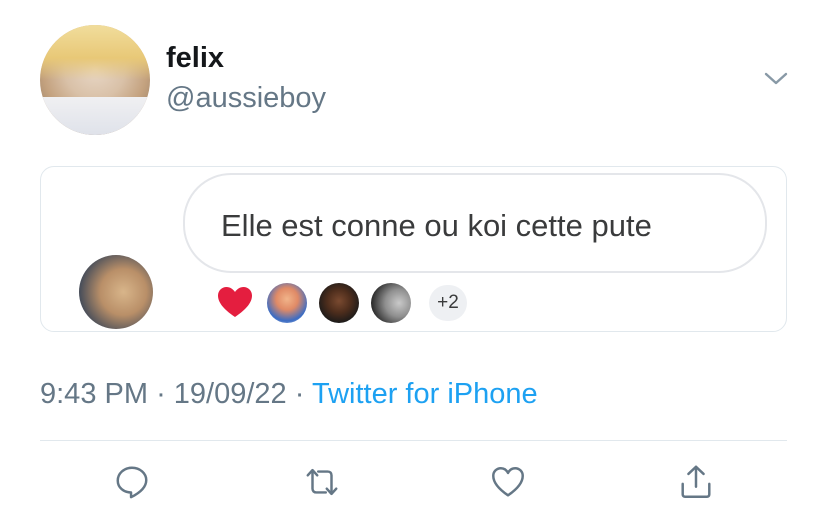 This screenshot has width=828, height=529. What do you see at coordinates (289, 394) in the screenshot?
I see `tweet-meta: 9:43 PM · 19/09/22 · Twitter for iPhone` at bounding box center [289, 394].